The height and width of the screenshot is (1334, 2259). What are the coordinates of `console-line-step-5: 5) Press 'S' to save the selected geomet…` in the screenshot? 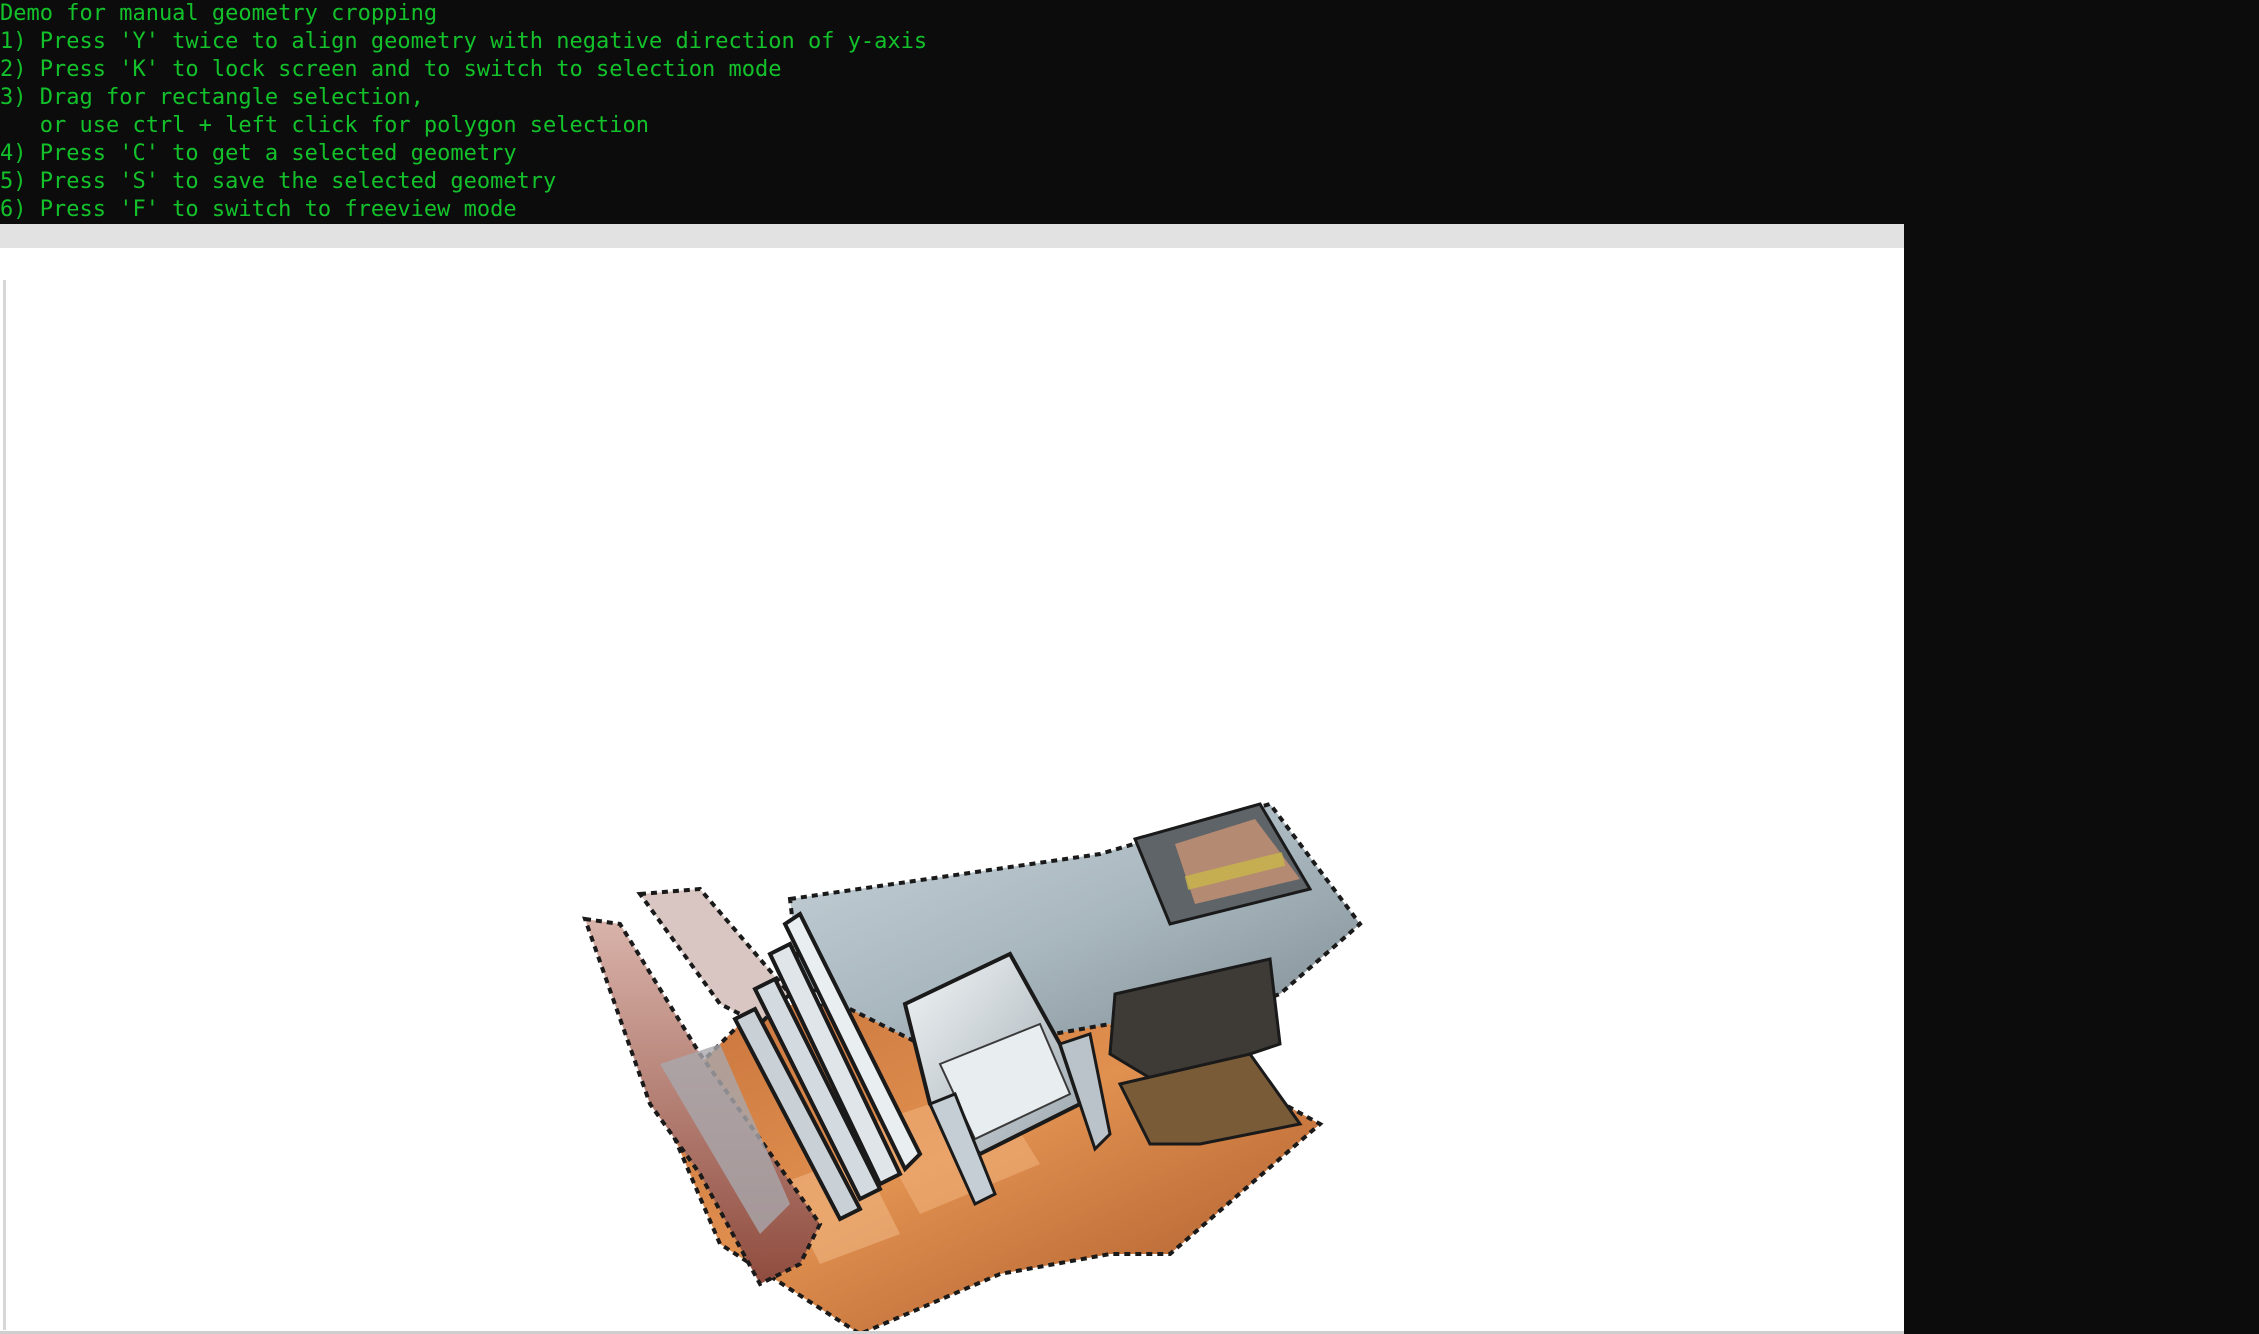 It's located at (278, 181).